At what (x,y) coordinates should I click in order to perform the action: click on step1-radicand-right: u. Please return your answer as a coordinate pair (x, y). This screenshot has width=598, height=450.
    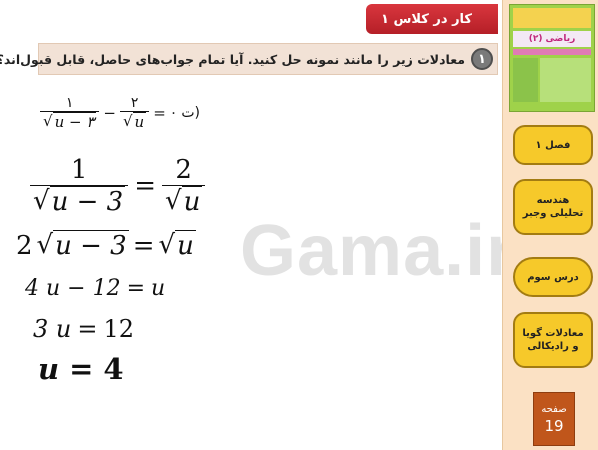
    Looking at the image, I should click on (192, 201).